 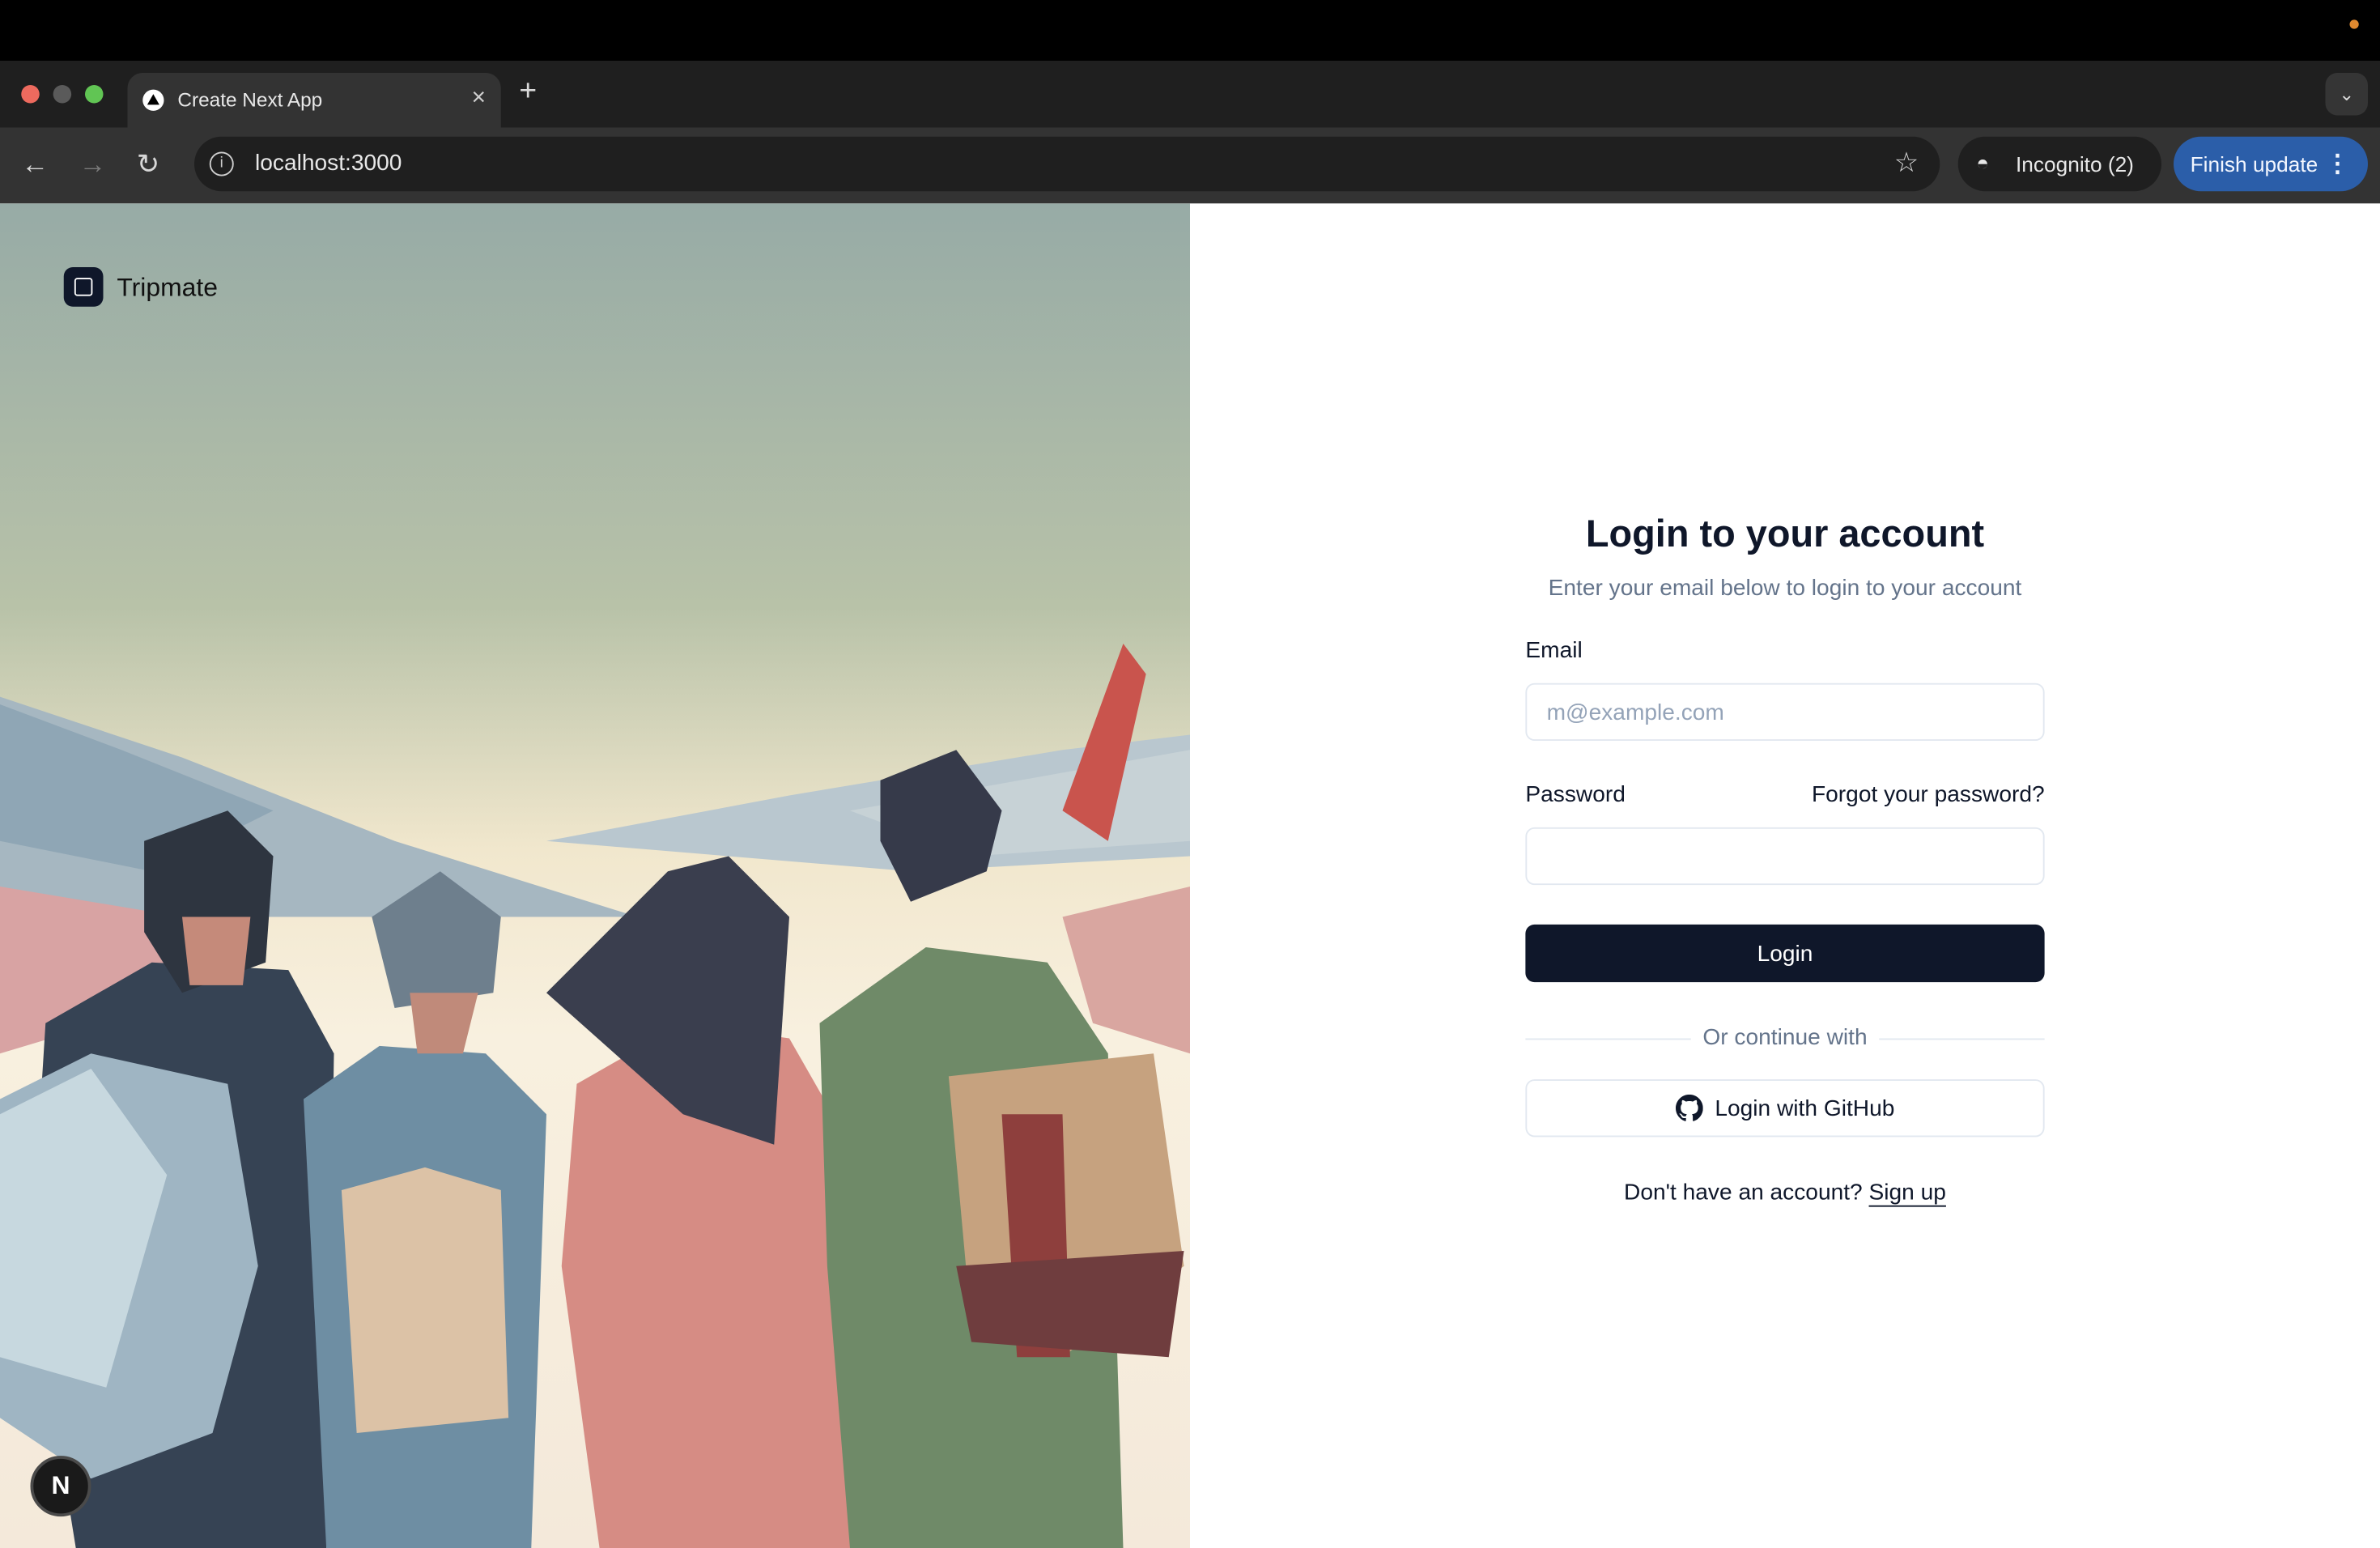 What do you see at coordinates (1929, 795) in the screenshot?
I see `forgot-password-link: Forgot your password?` at bounding box center [1929, 795].